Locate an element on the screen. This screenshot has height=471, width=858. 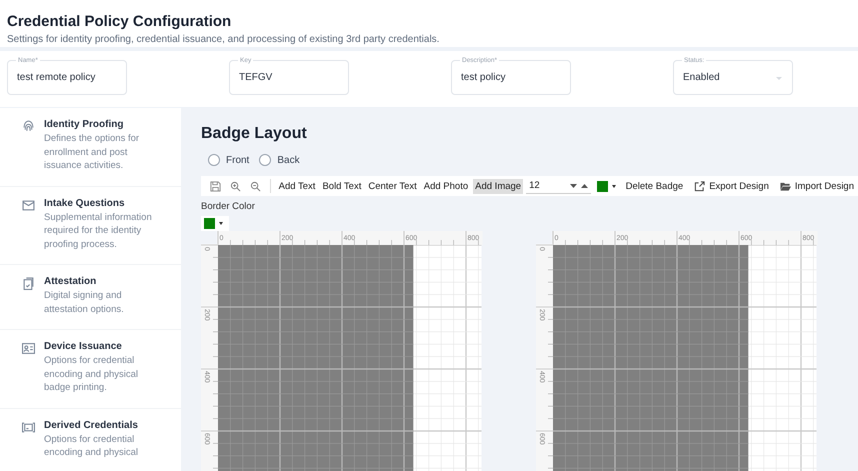
radio-label: Front is located at coordinates (238, 160).